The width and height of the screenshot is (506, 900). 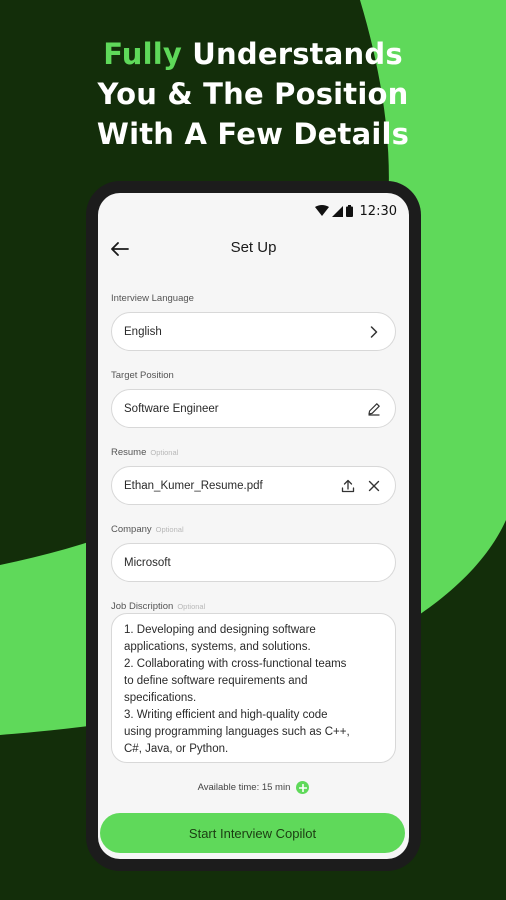 What do you see at coordinates (147, 562) in the screenshot?
I see `company-value: Microsoft` at bounding box center [147, 562].